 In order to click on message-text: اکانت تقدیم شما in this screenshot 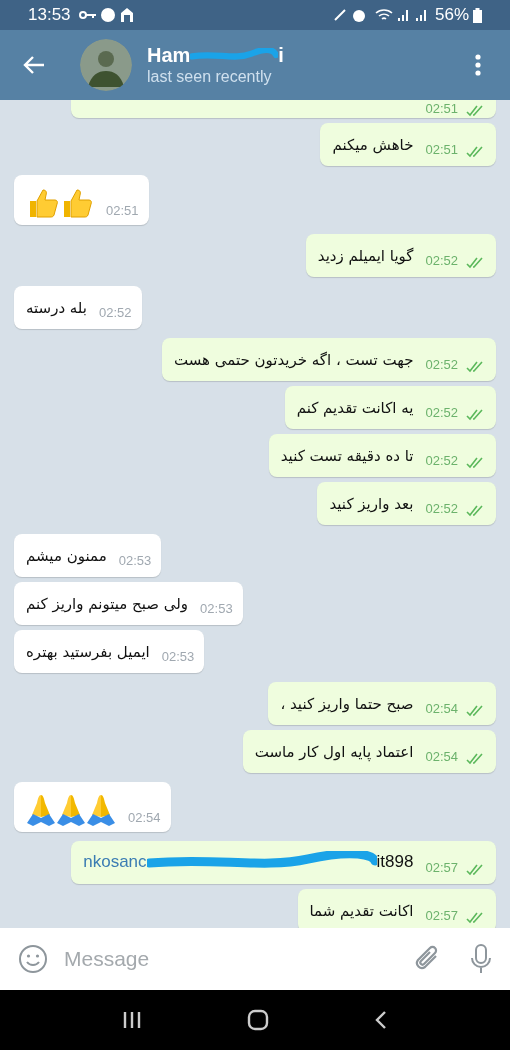, I will do `click(361, 911)`.